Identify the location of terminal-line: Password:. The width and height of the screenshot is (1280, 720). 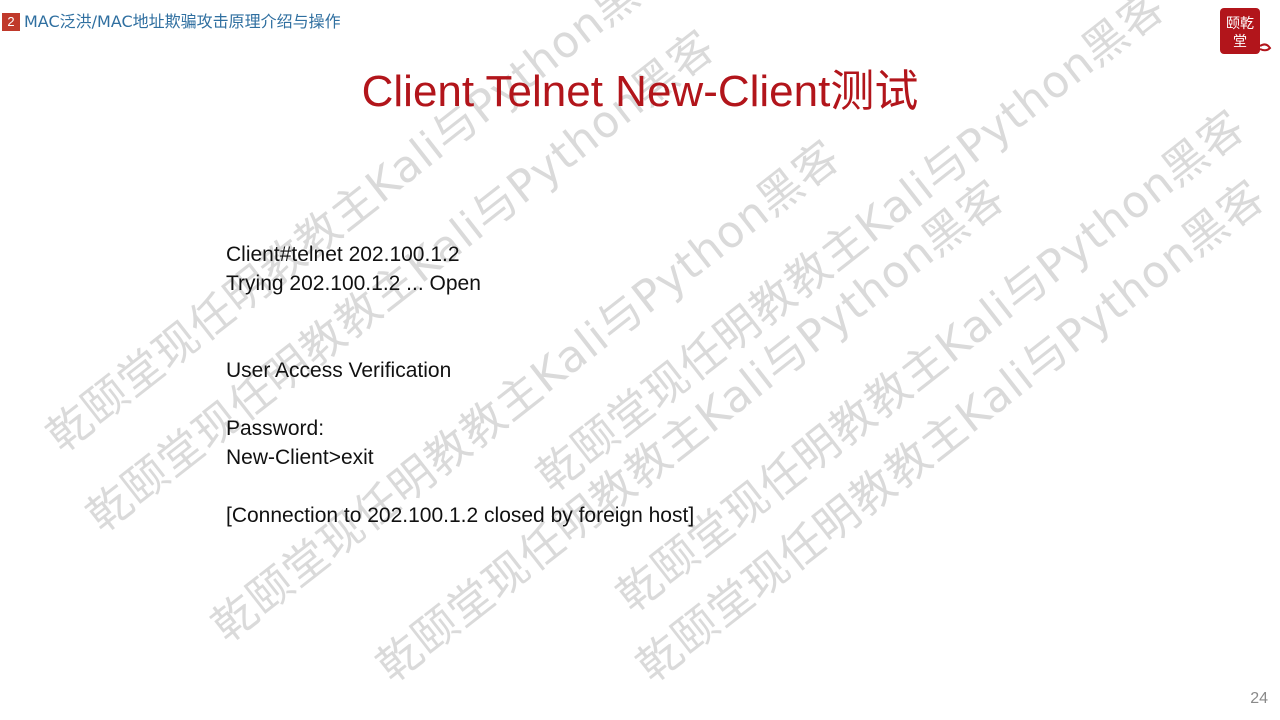
(275, 428).